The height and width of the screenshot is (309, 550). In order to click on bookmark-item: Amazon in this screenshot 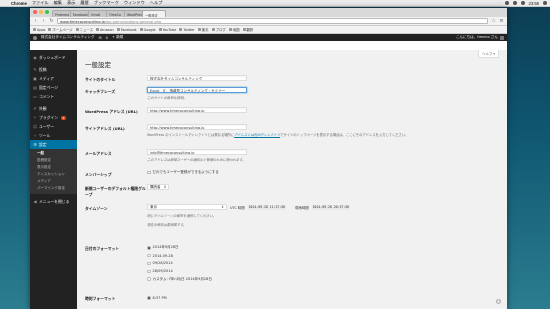, I will do `click(104, 30)`.